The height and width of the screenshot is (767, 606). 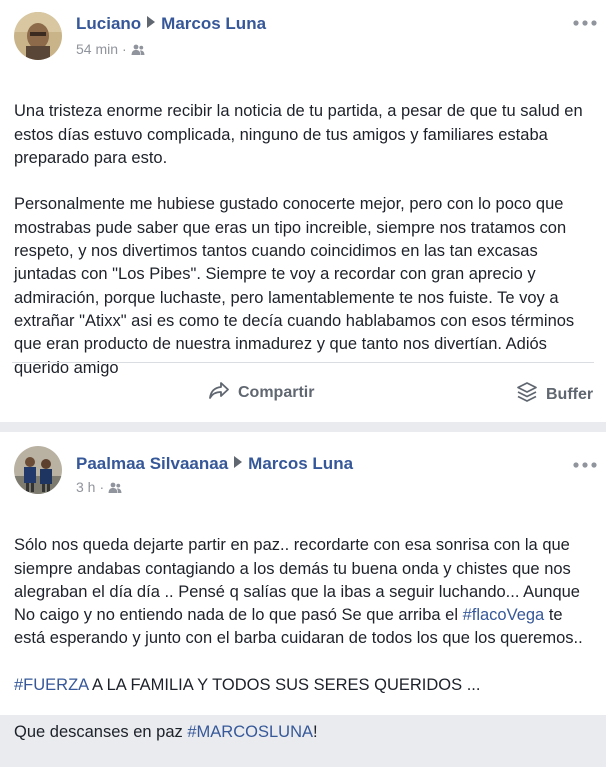 I want to click on post-meta: 54 min ·, so click(x=110, y=49).